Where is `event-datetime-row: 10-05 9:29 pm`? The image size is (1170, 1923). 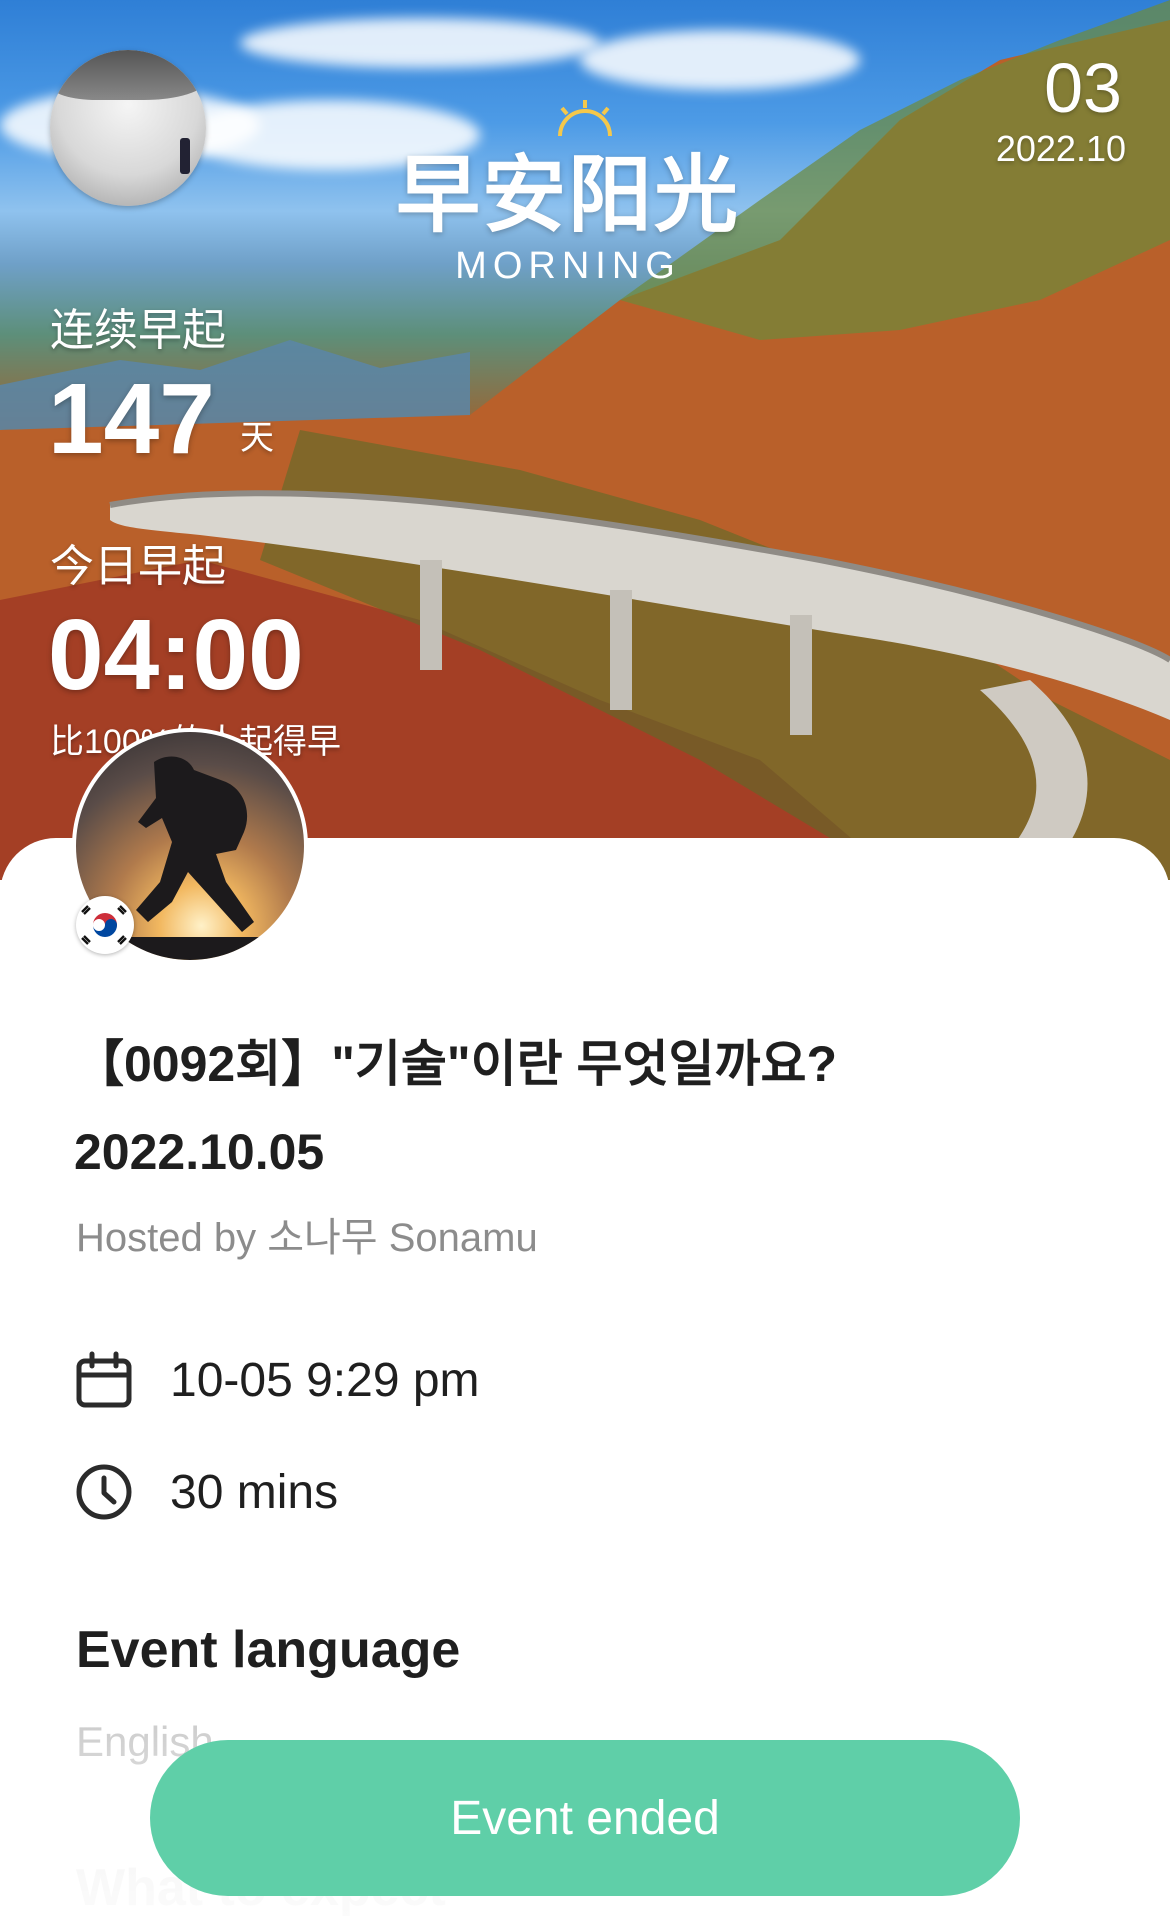 event-datetime-row: 10-05 9:29 pm is located at coordinates (277, 1380).